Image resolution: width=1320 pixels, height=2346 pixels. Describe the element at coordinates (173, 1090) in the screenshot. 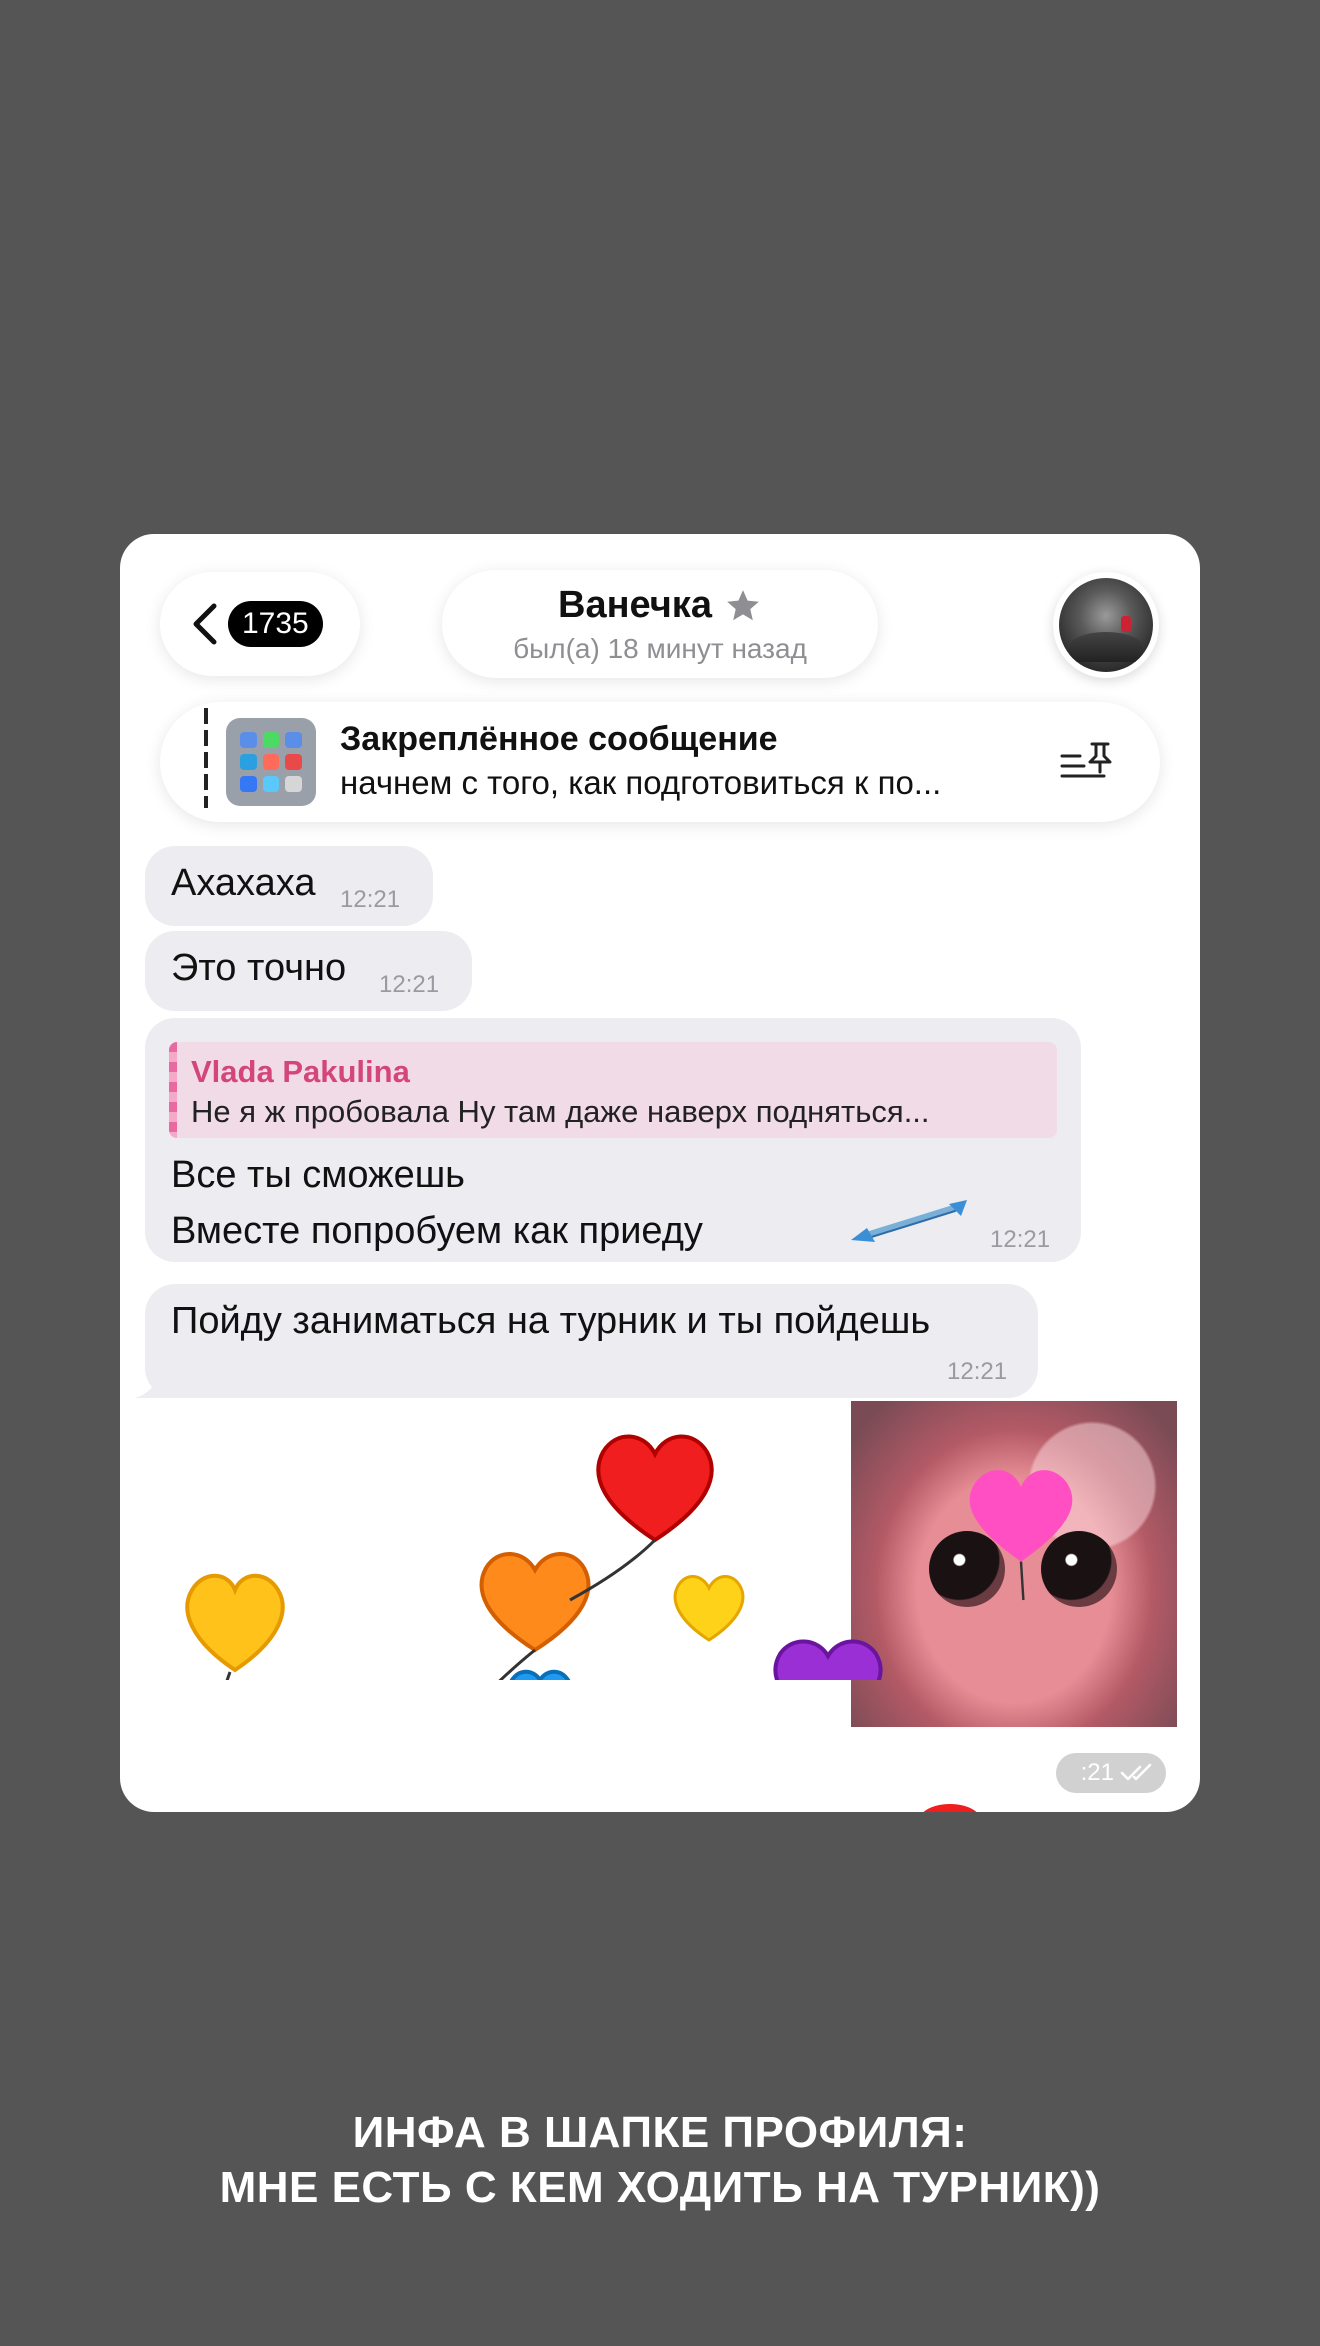

I see `reply-accent-bar` at that location.